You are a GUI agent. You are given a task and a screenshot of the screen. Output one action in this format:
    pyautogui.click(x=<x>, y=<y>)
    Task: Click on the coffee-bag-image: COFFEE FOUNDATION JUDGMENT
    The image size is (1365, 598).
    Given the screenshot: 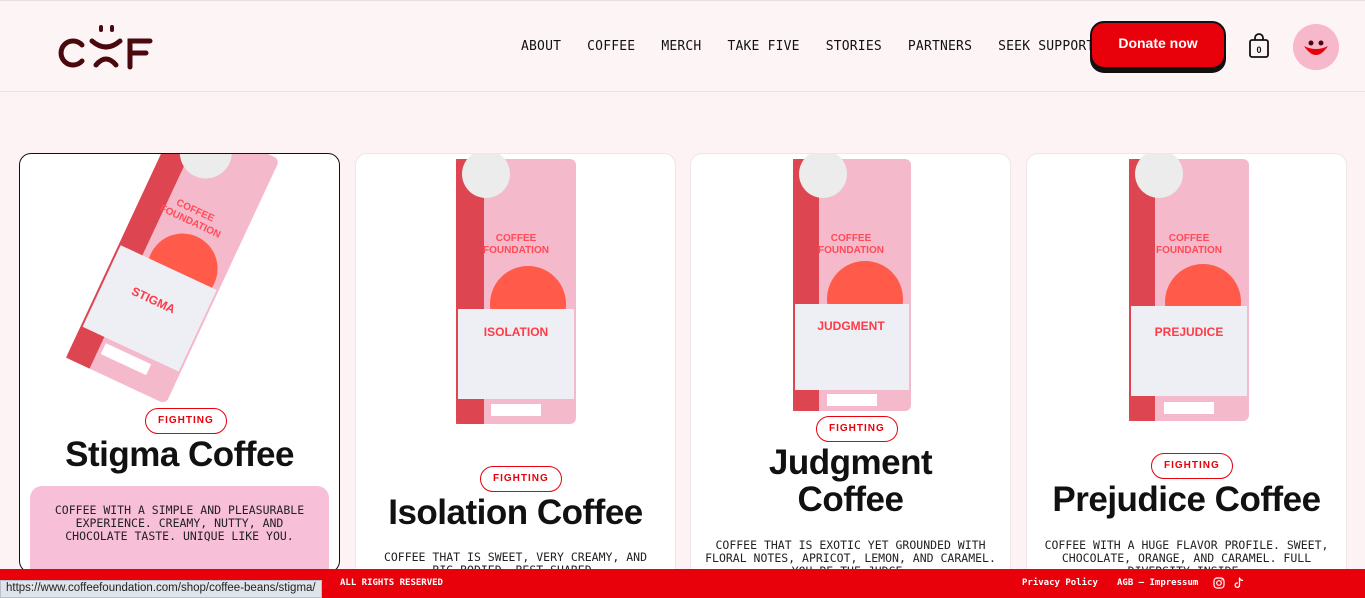 What is the action you would take?
    pyautogui.click(x=852, y=282)
    